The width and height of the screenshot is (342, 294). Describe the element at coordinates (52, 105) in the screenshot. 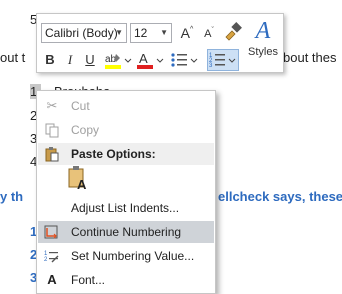

I see `scissors-icon: ✂` at that location.